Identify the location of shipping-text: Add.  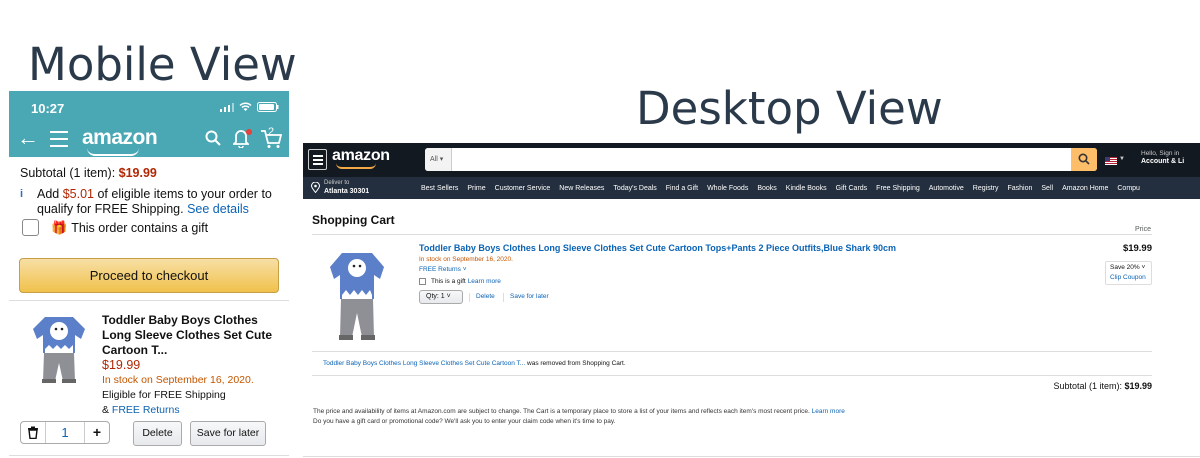
(50, 194).